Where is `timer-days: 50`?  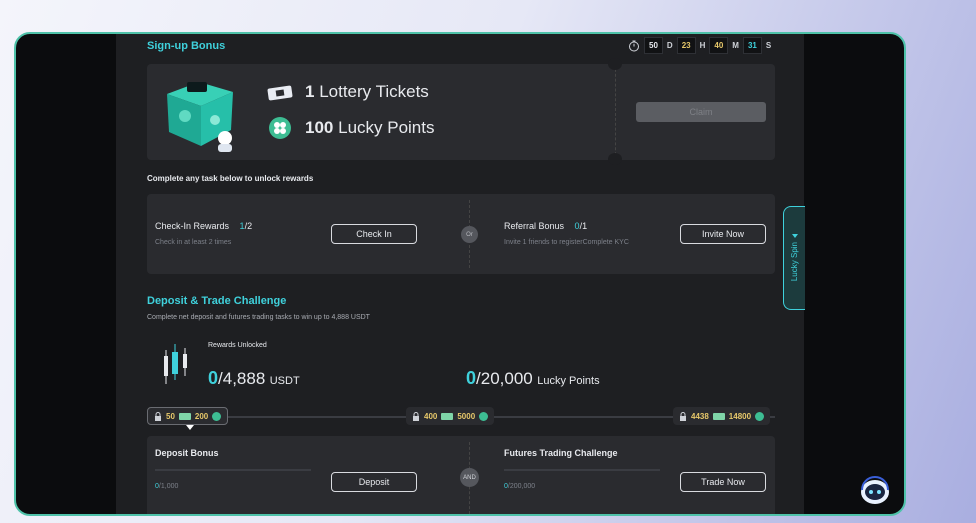 timer-days: 50 is located at coordinates (653, 45).